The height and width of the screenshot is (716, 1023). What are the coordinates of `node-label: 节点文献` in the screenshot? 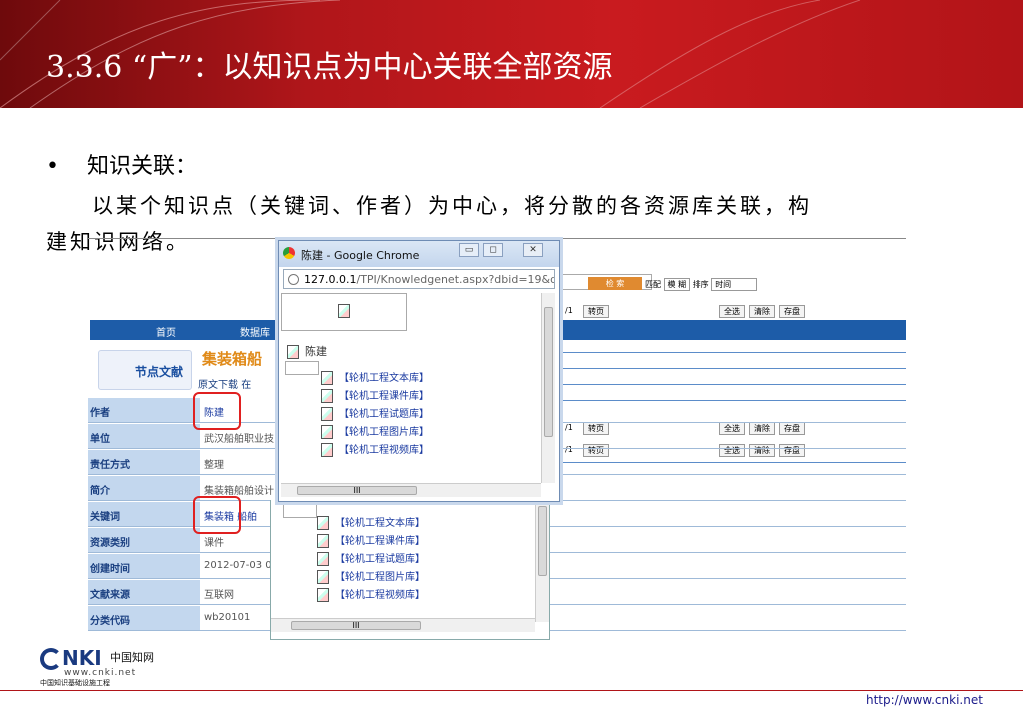 It's located at (159, 372).